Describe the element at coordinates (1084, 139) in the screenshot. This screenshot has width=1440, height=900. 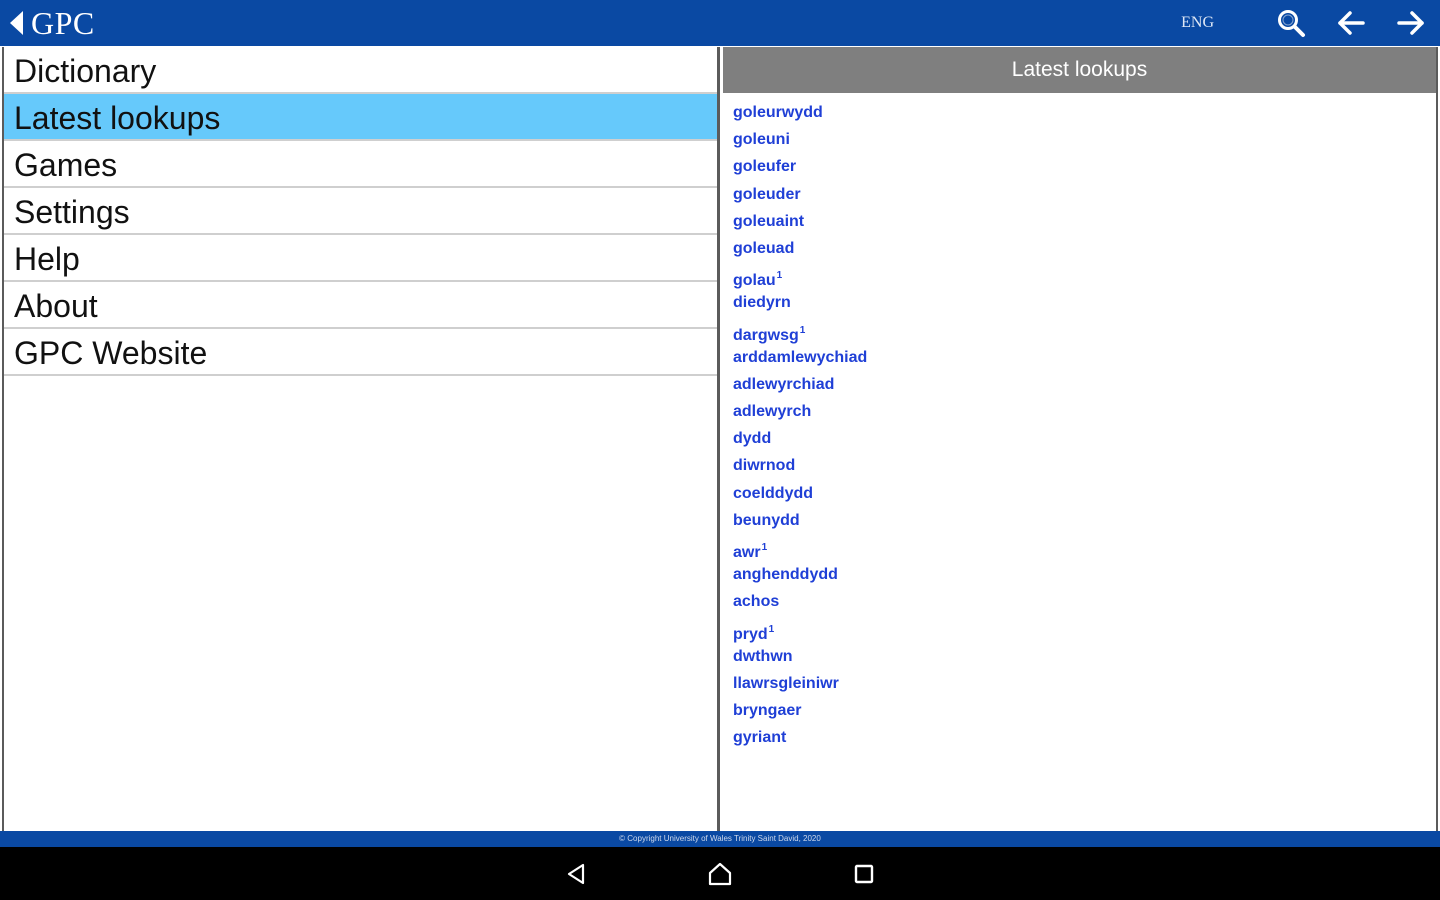
I see `lookup-link: goleuni` at that location.